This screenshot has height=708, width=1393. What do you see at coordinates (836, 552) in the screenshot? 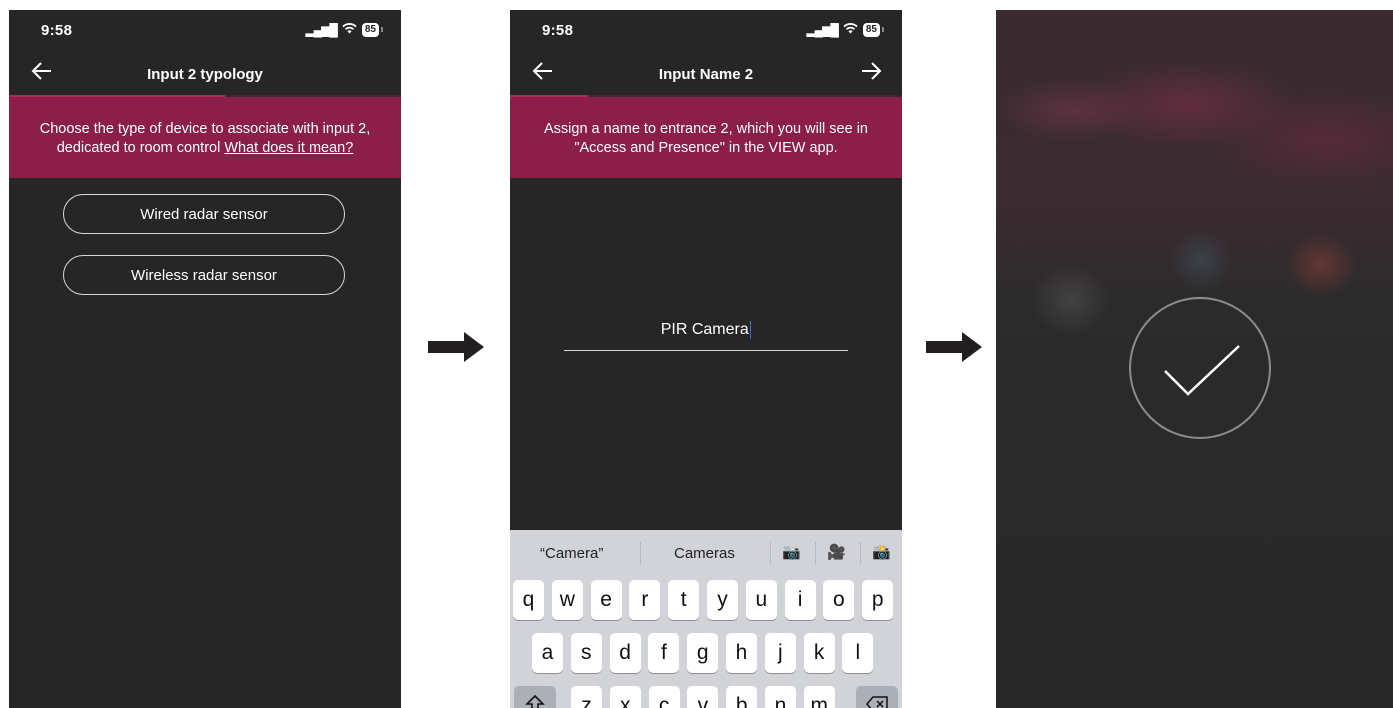
I see `video-camera-emoji-icon: 🎥` at bounding box center [836, 552].